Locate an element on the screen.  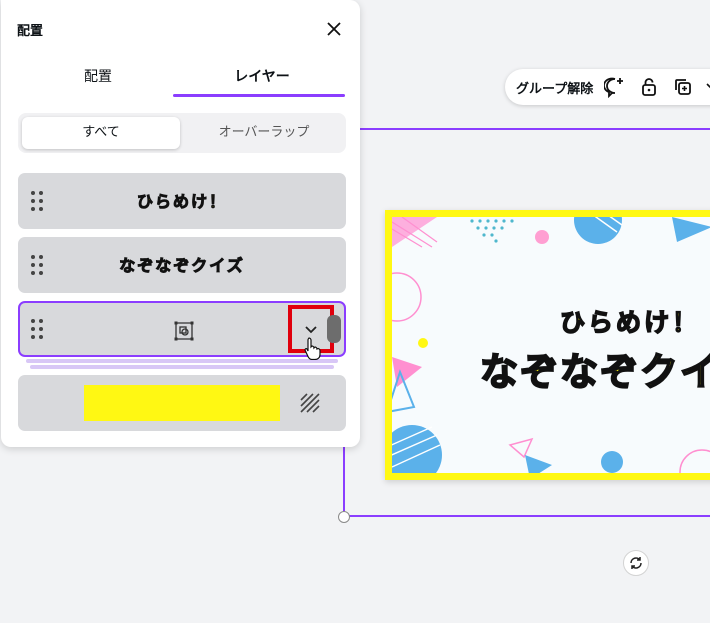
layer-label: なぞなぞクイズ is located at coordinates (182, 266).